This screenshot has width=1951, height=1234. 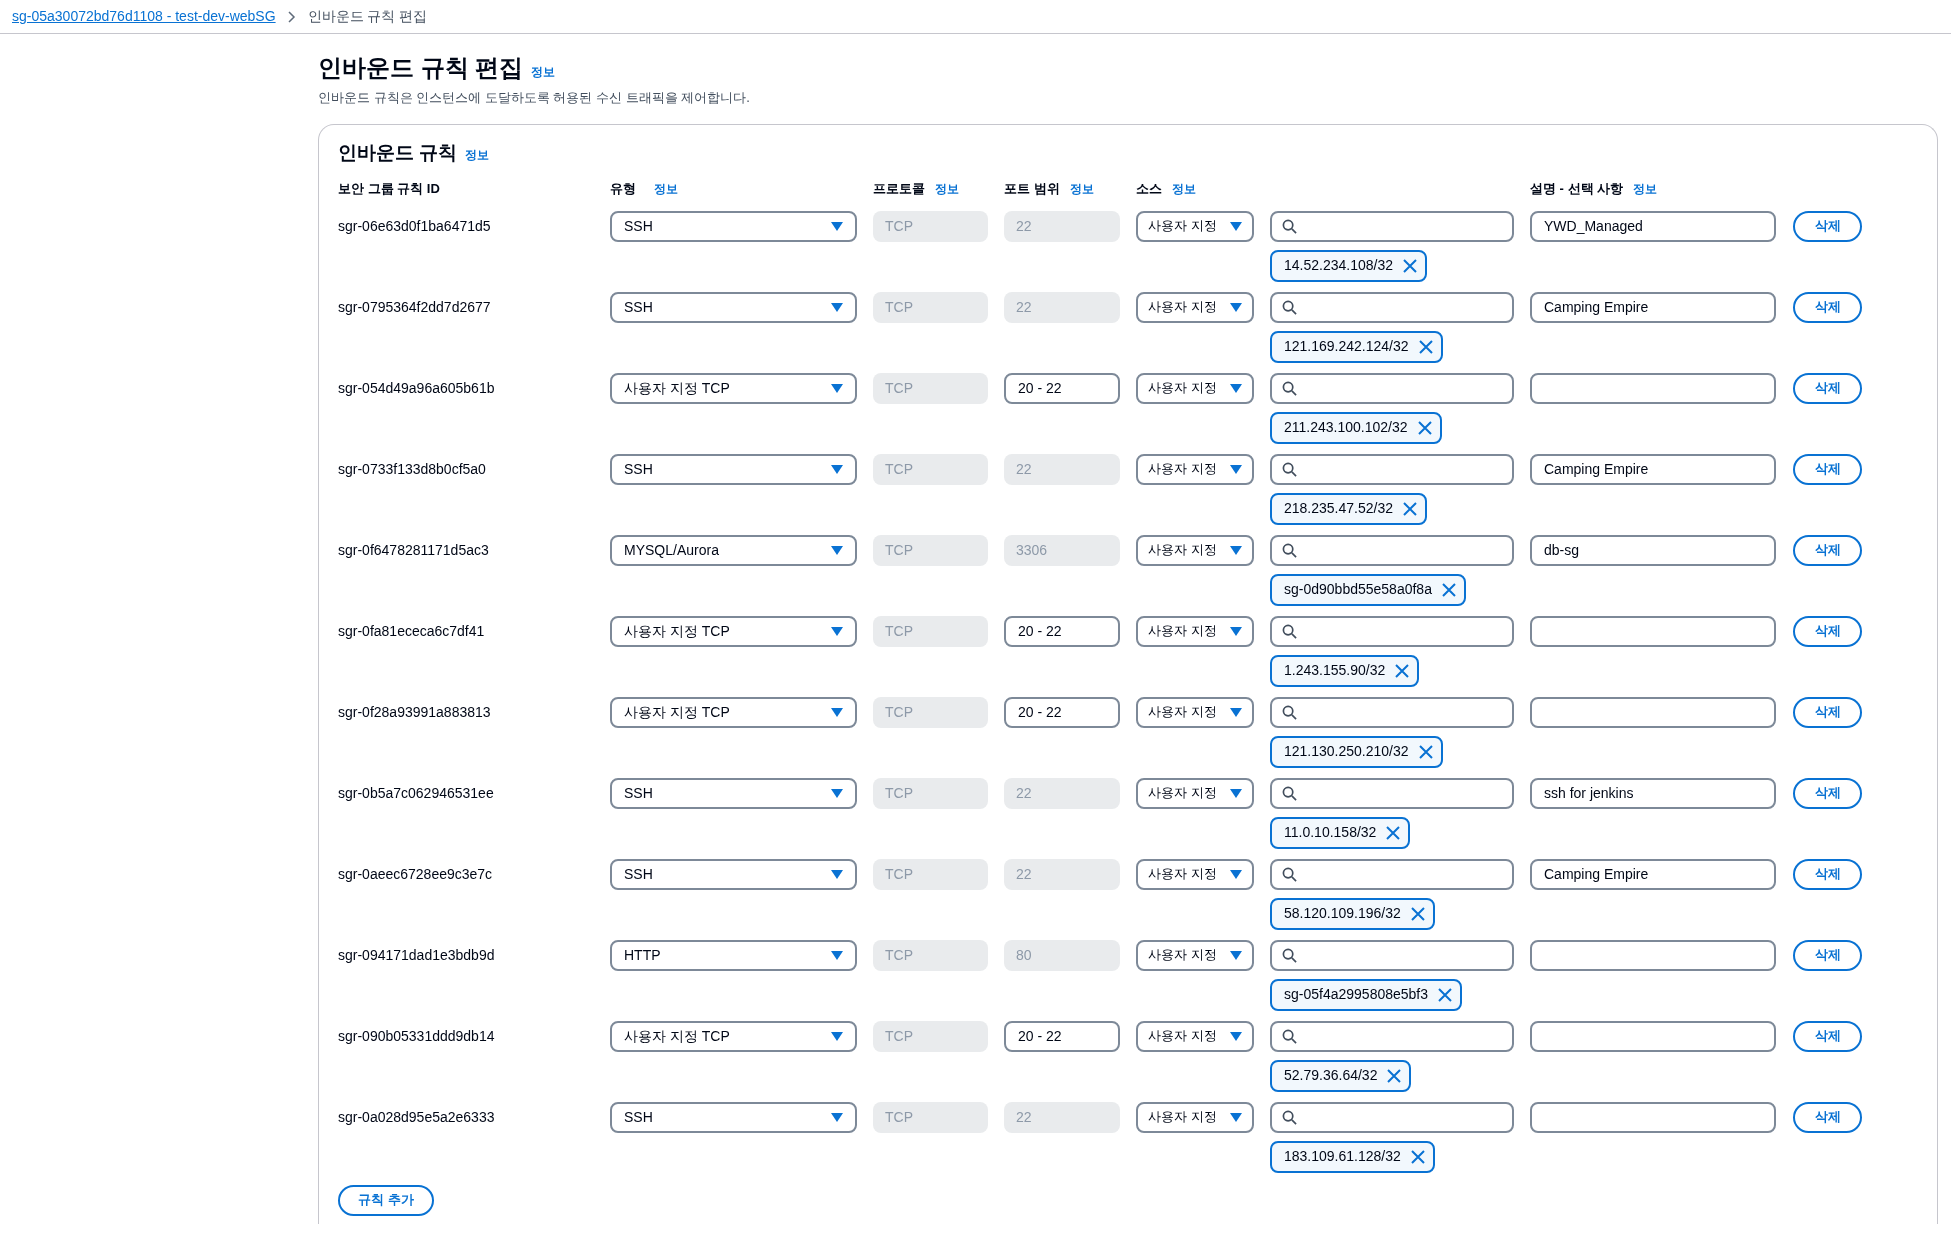 I want to click on rule-id: sgr-0a028d95e5a2e6333, so click(x=417, y=1117).